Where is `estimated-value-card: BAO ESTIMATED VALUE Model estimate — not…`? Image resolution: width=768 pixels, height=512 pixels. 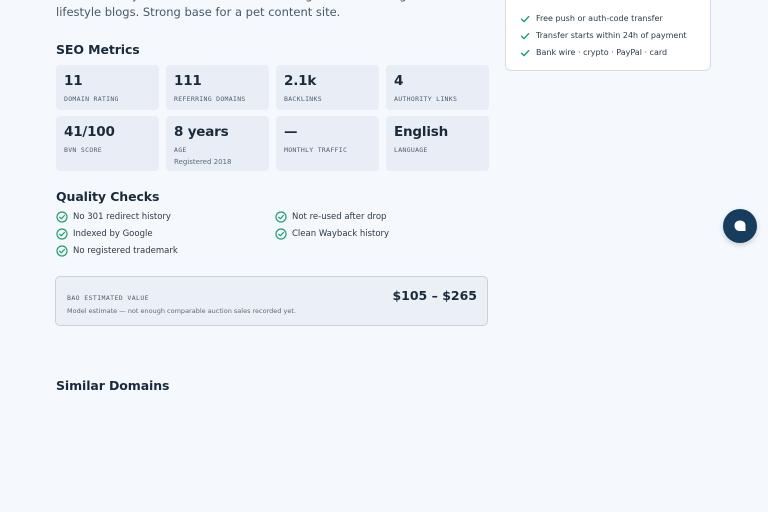 estimated-value-card: BAO ESTIMATED VALUE Model estimate — not… is located at coordinates (271, 301).